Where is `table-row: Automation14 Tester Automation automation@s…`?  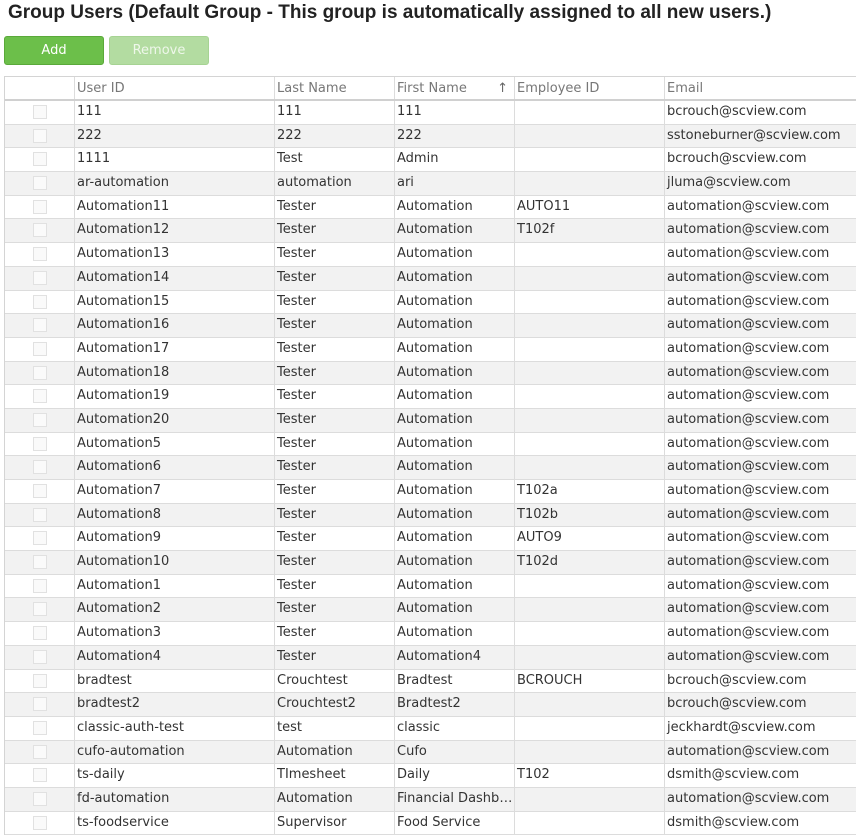
table-row: Automation14 Tester Automation automation@s… is located at coordinates (430, 278).